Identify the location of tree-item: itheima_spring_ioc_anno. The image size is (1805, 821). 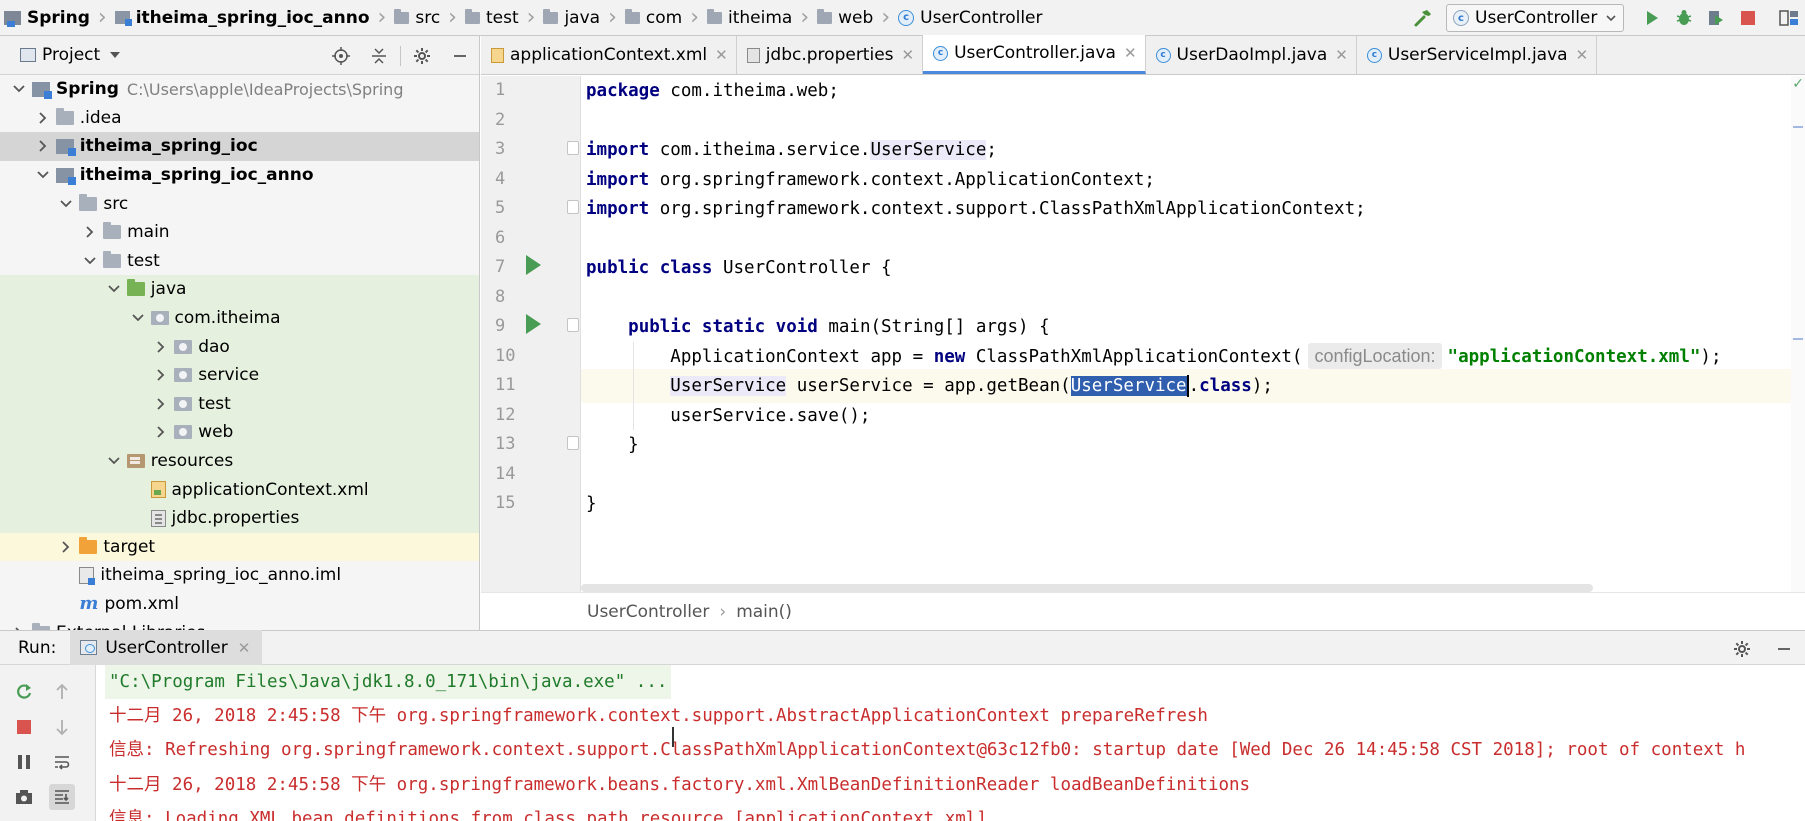
(239, 175).